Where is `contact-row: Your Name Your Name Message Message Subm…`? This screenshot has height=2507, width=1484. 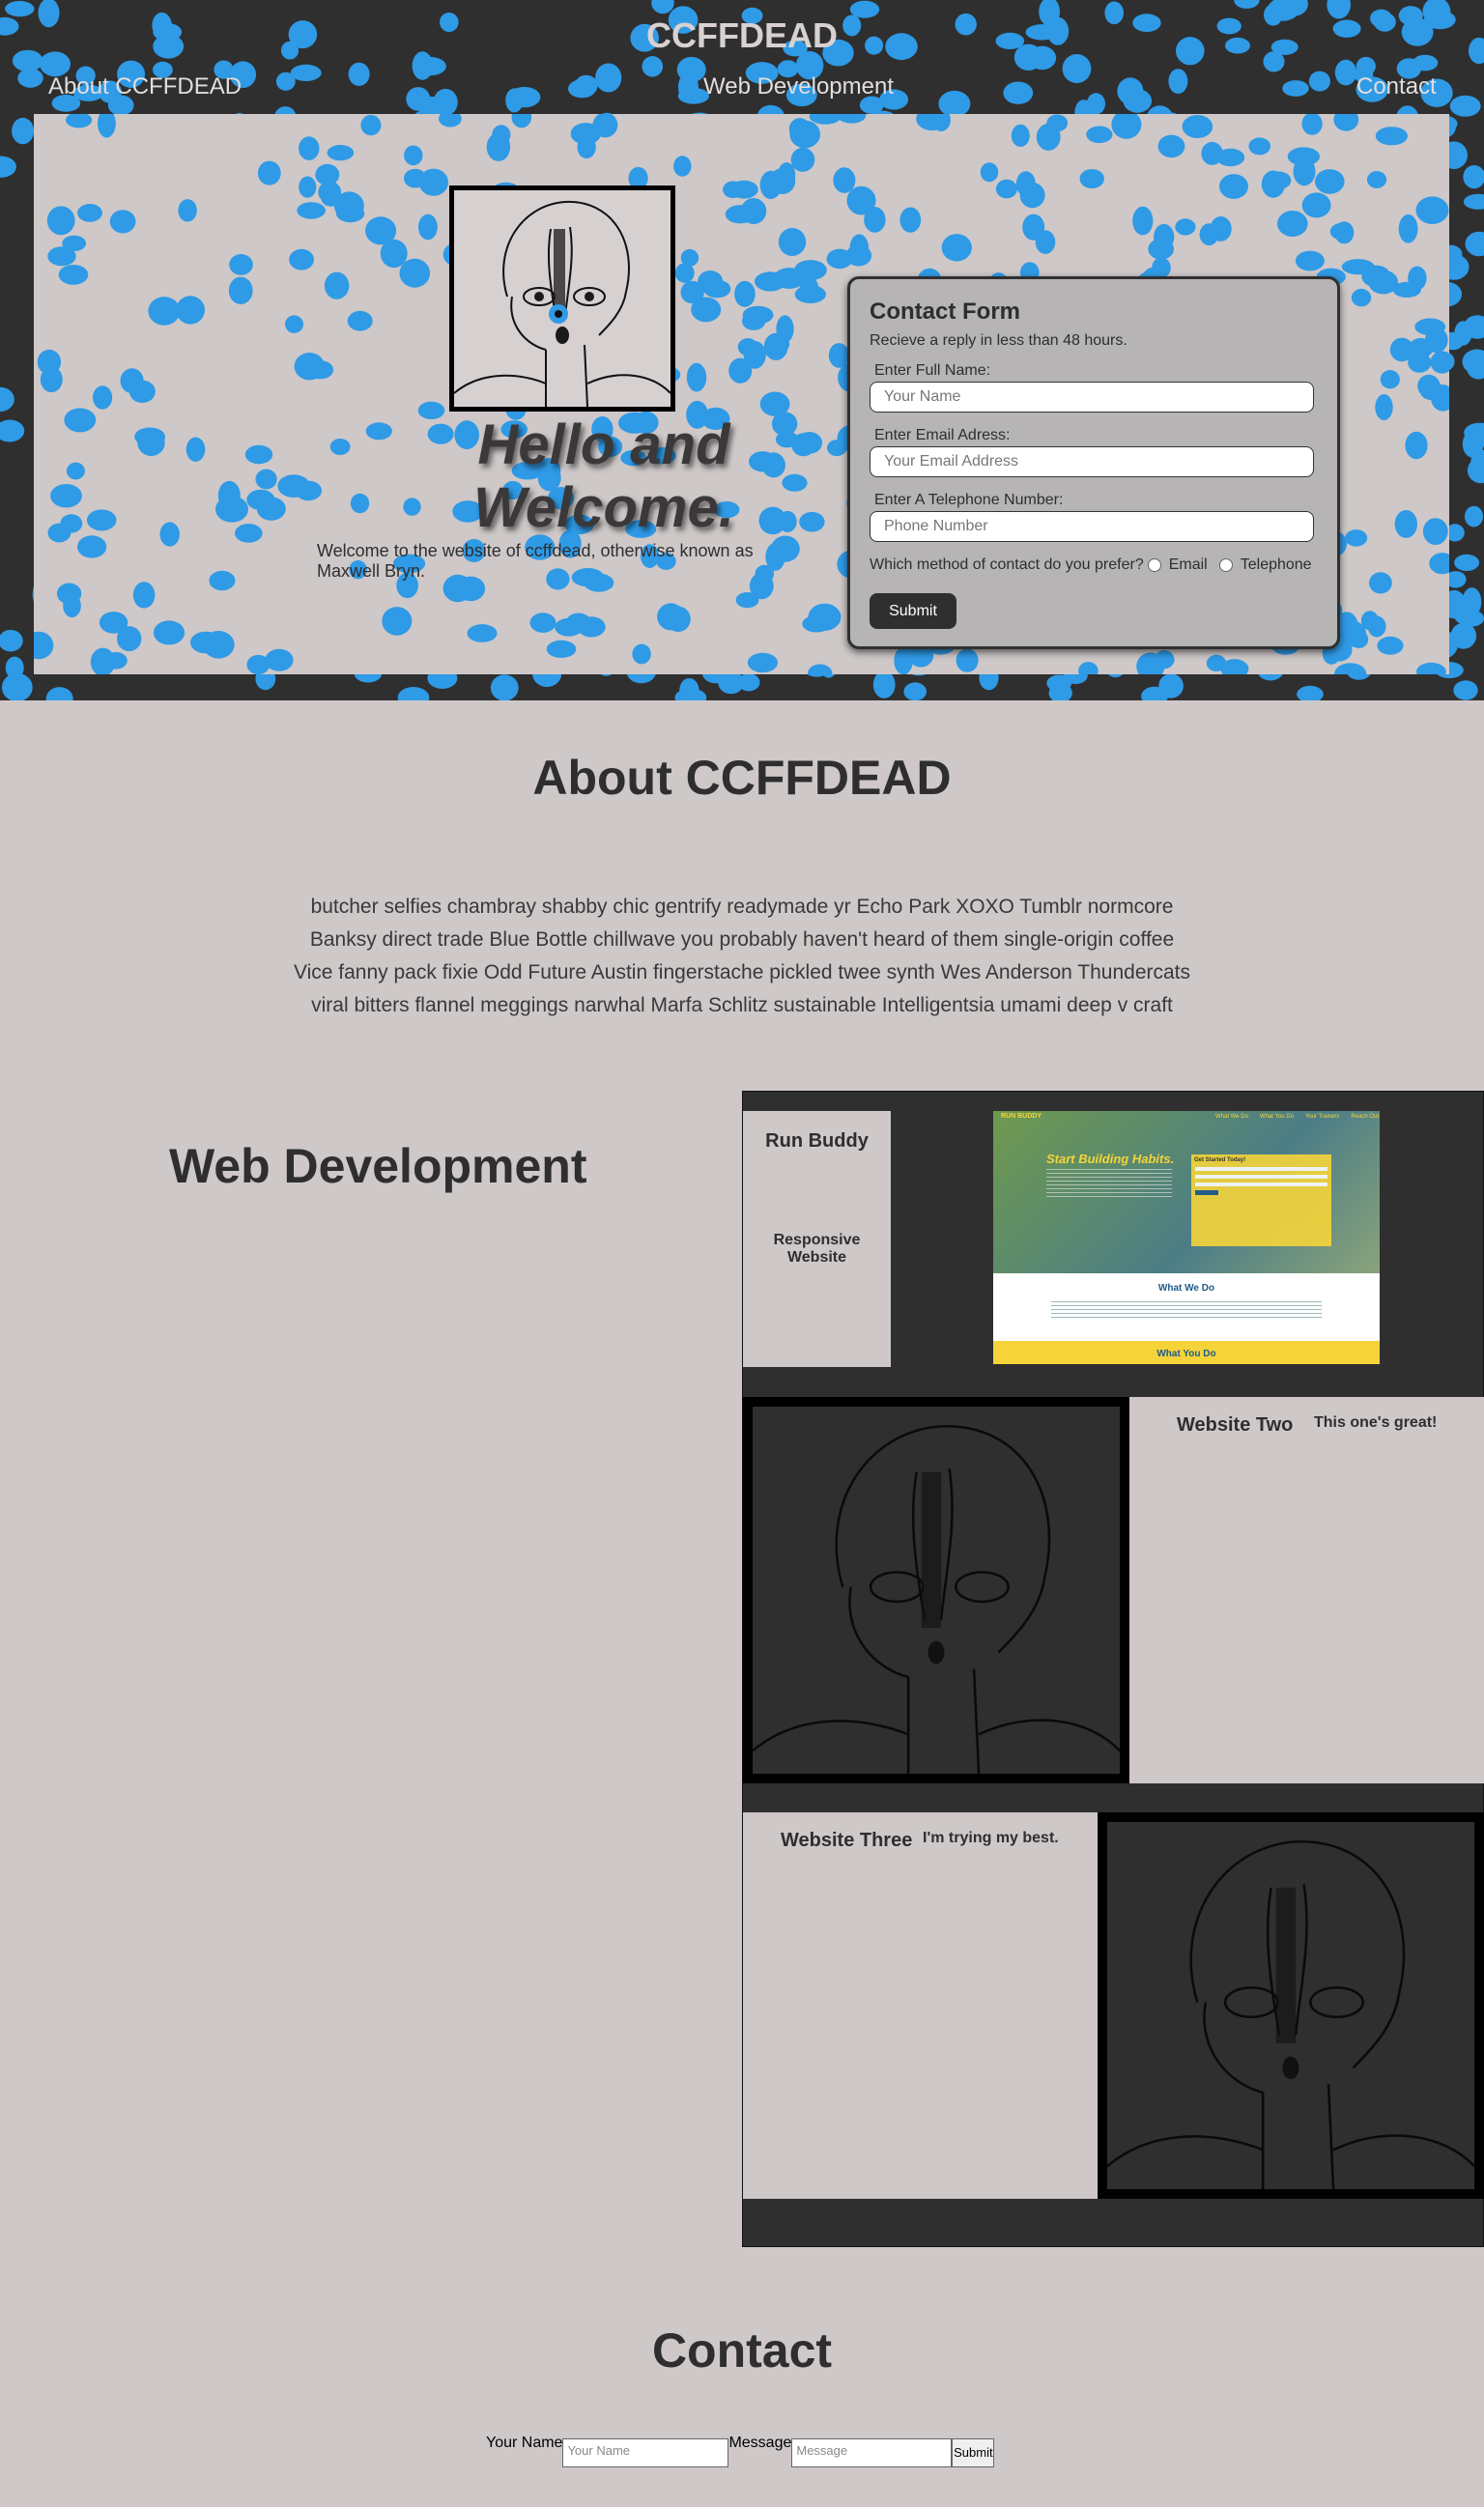 contact-row: Your Name Your Name Message Message Subm… is located at coordinates (740, 2451).